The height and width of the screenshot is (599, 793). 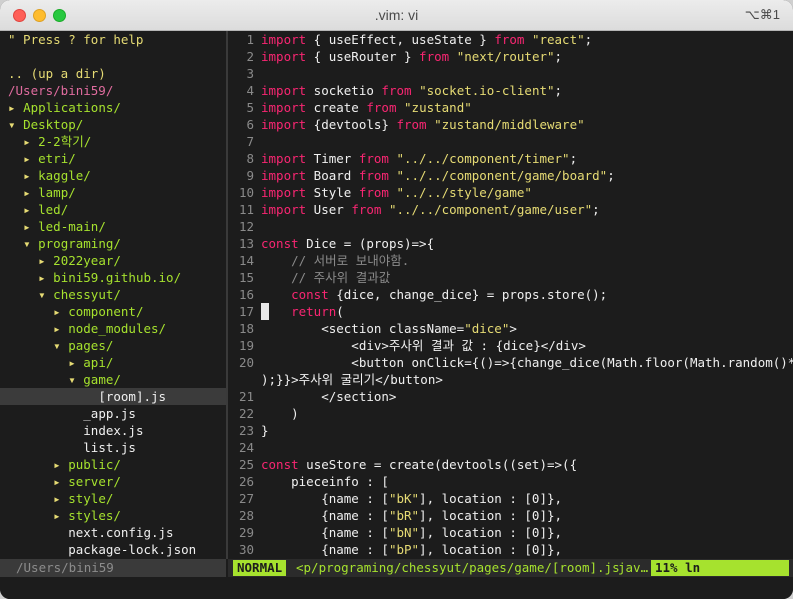 What do you see at coordinates (132, 396) in the screenshot?
I see `tree-item-label: [room].js` at bounding box center [132, 396].